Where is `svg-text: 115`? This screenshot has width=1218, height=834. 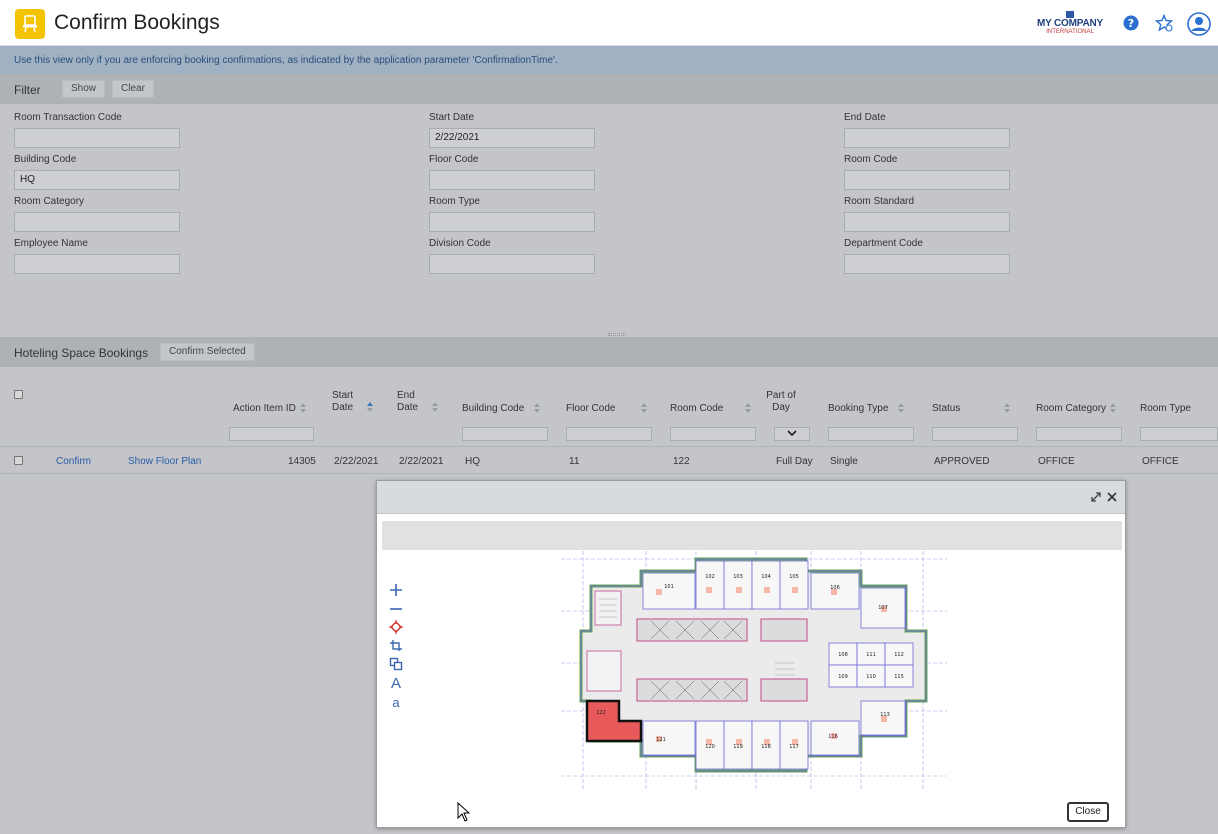
svg-text: 115 is located at coordinates (899, 677).